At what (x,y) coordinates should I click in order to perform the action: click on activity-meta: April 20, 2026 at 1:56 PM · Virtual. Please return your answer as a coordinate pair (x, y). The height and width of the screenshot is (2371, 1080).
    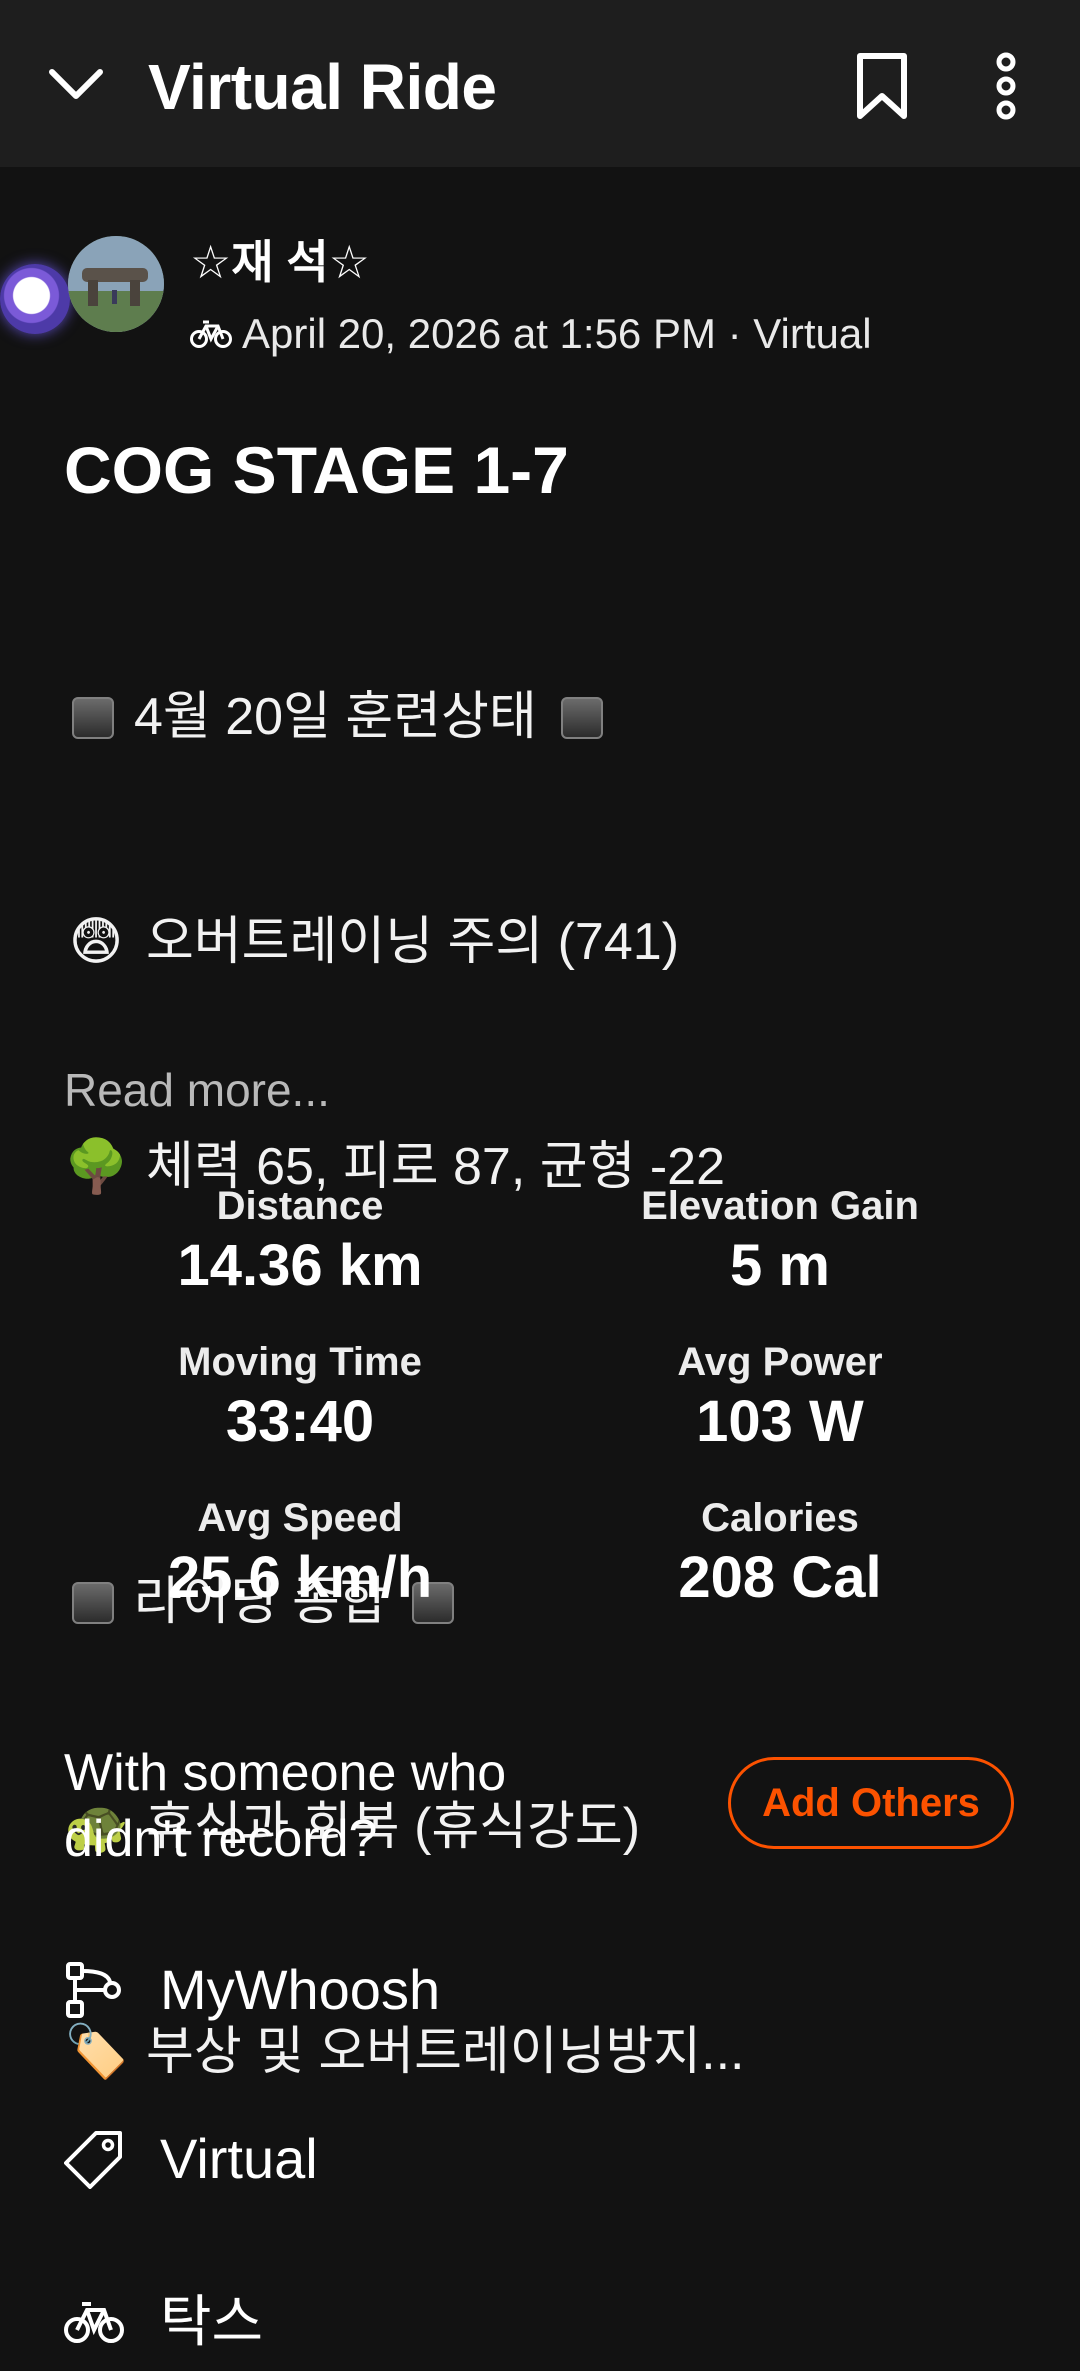
    Looking at the image, I should click on (531, 334).